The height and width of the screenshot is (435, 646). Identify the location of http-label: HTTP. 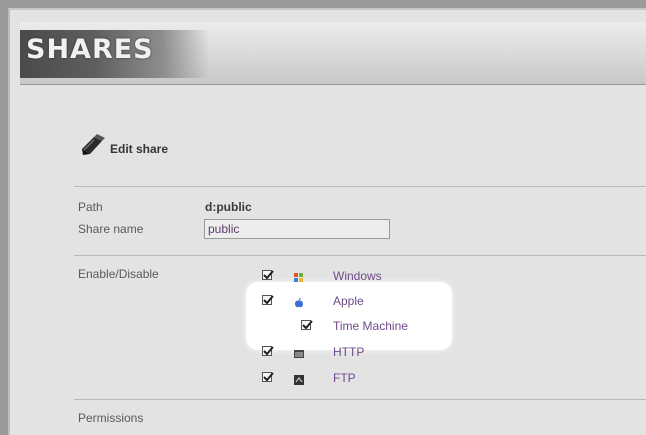
(349, 352).